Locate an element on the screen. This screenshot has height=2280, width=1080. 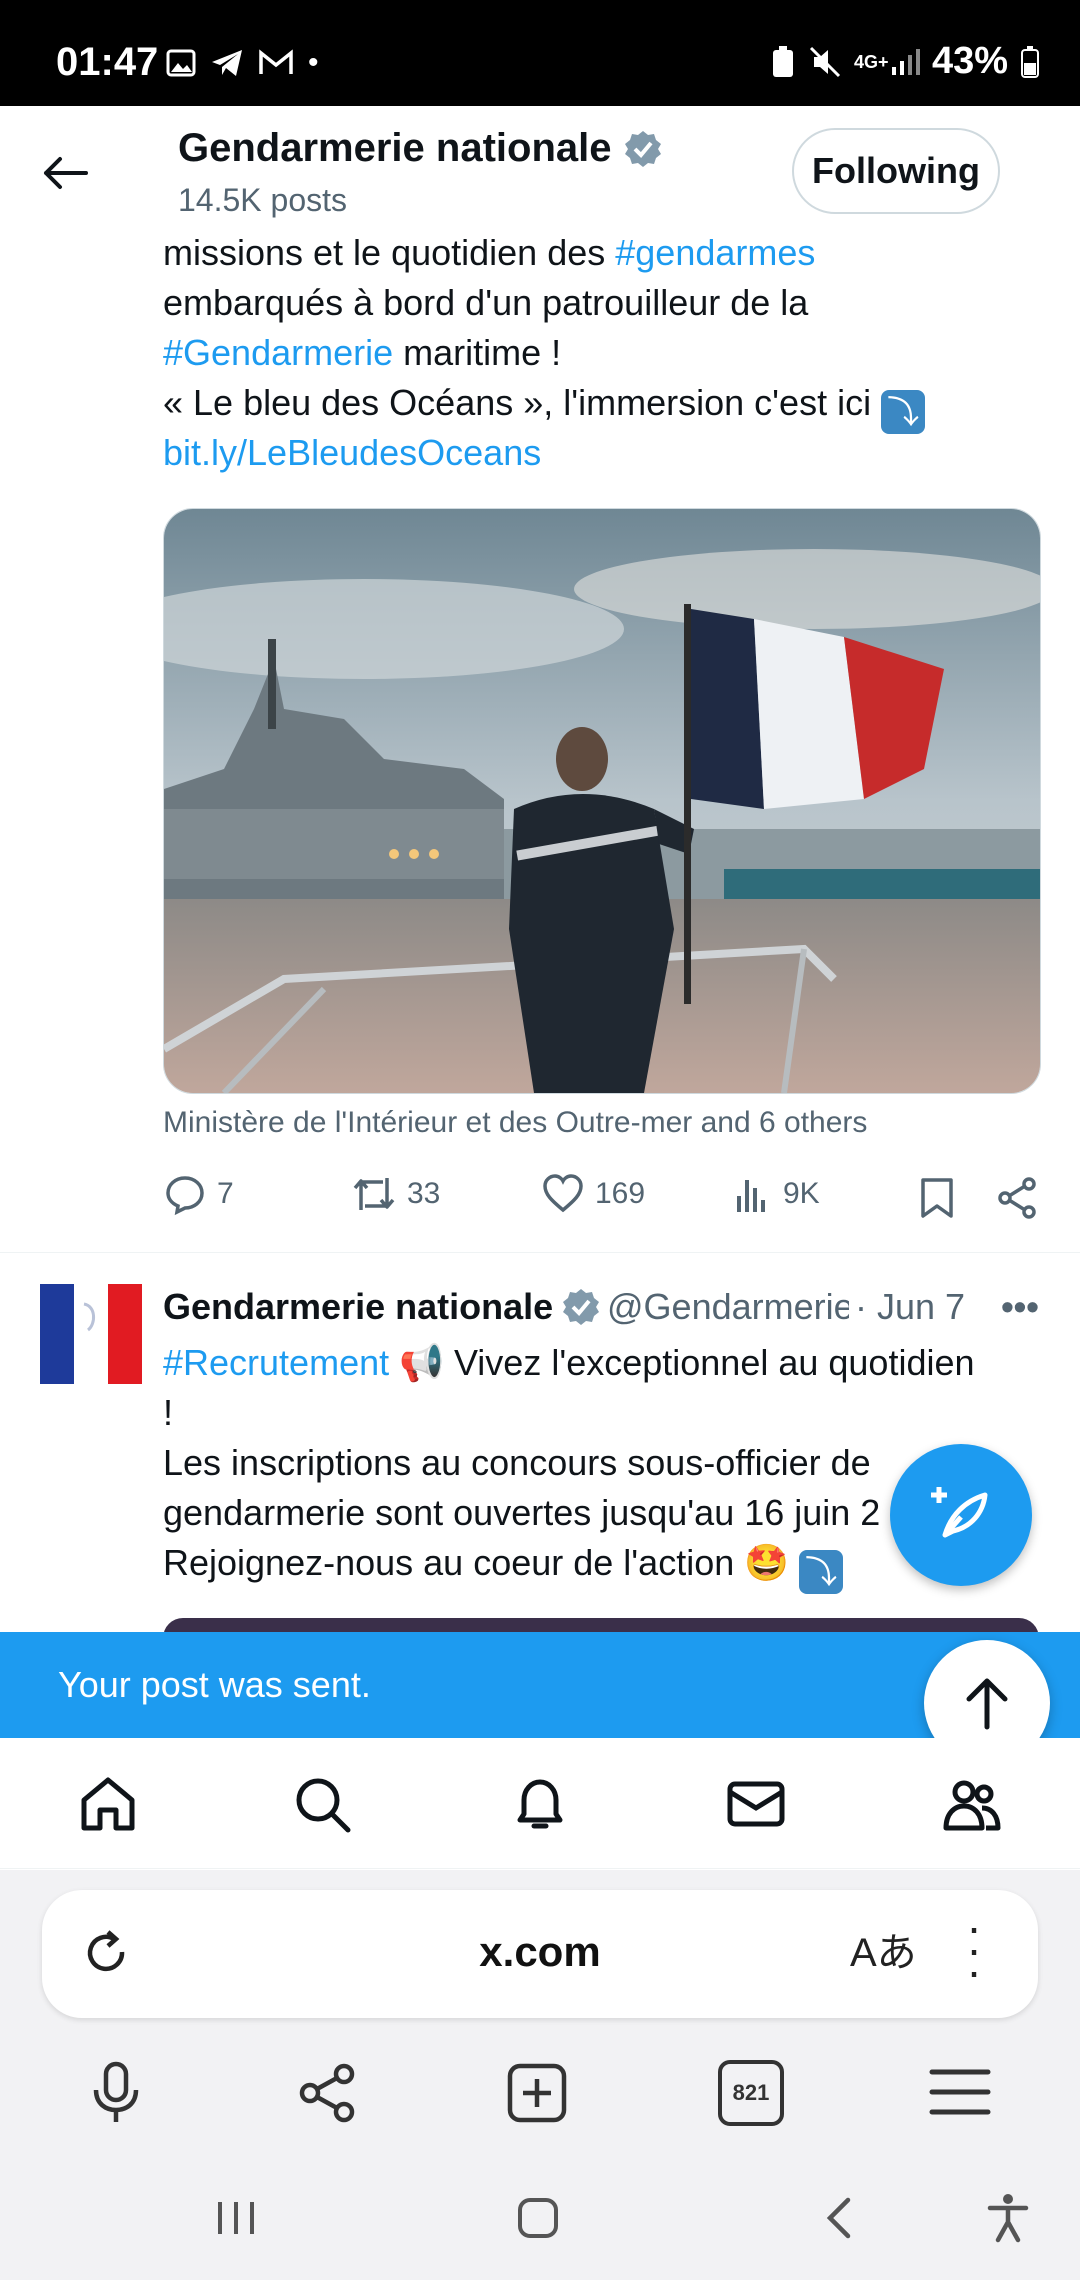
more-options-icon: ••• is located at coordinates (1020, 1307).